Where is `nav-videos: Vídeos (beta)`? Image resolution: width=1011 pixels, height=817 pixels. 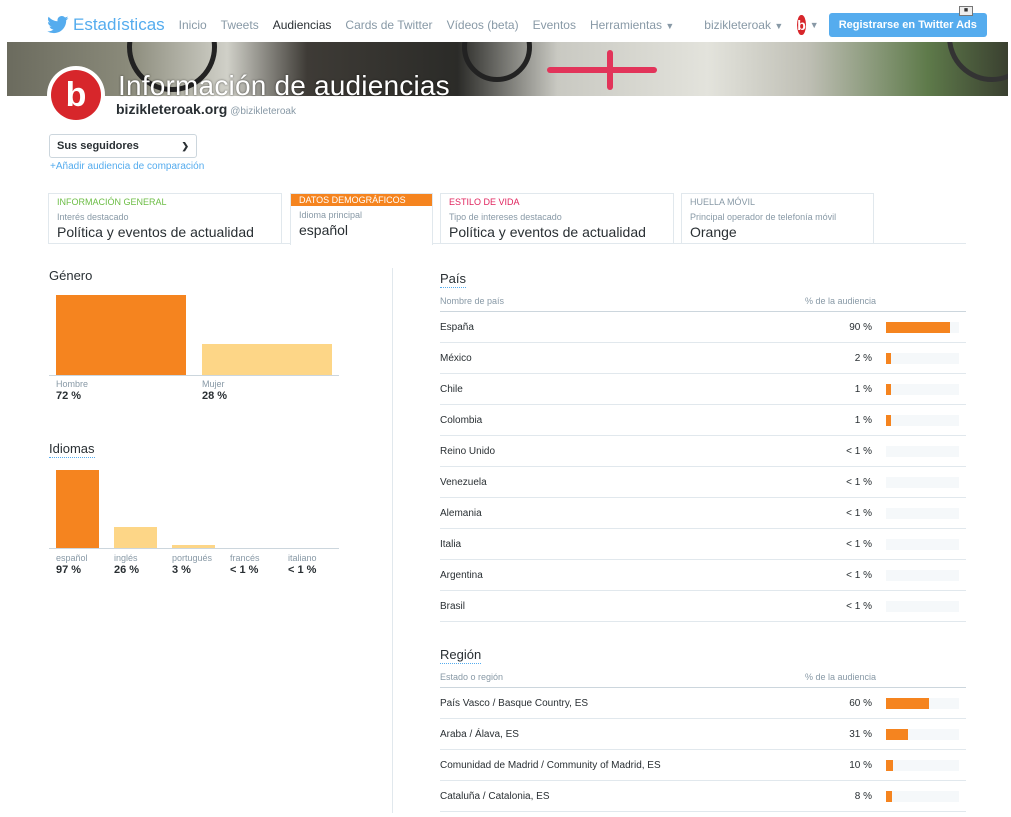 nav-videos: Vídeos (beta) is located at coordinates (483, 25).